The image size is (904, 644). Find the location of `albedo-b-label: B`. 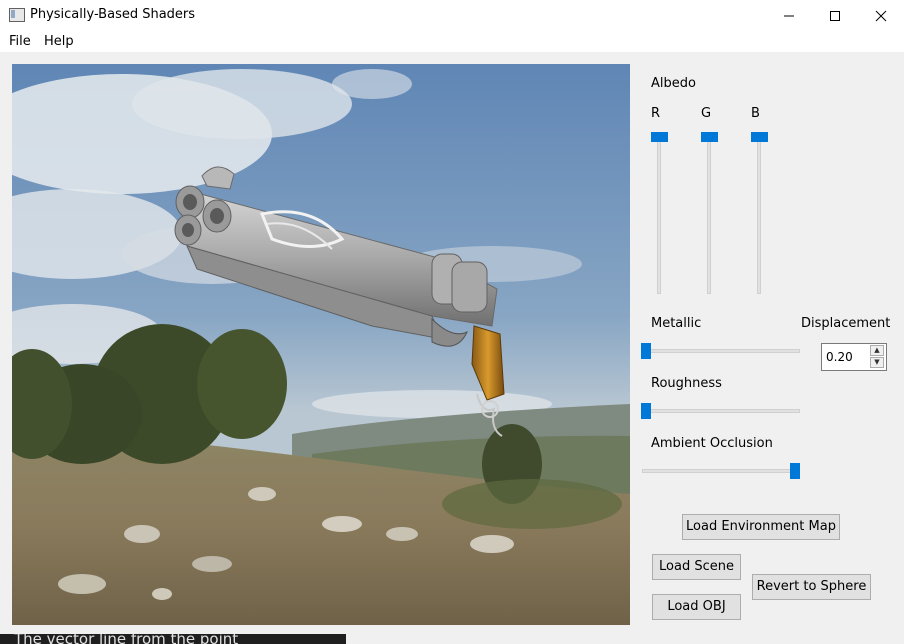

albedo-b-label: B is located at coordinates (755, 113).